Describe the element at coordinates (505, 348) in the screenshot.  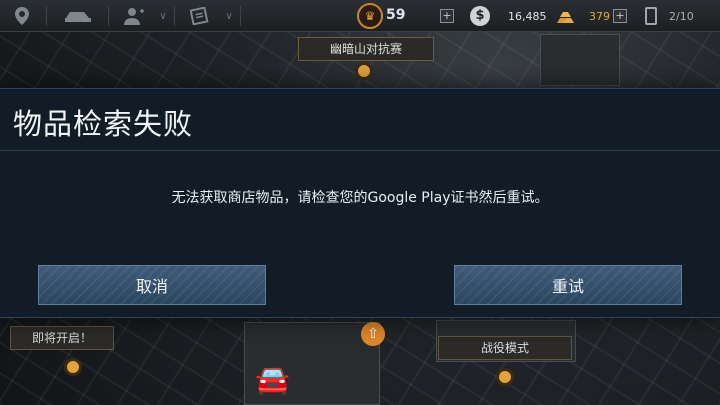
I see `campaign-mode-label: 战役模式` at that location.